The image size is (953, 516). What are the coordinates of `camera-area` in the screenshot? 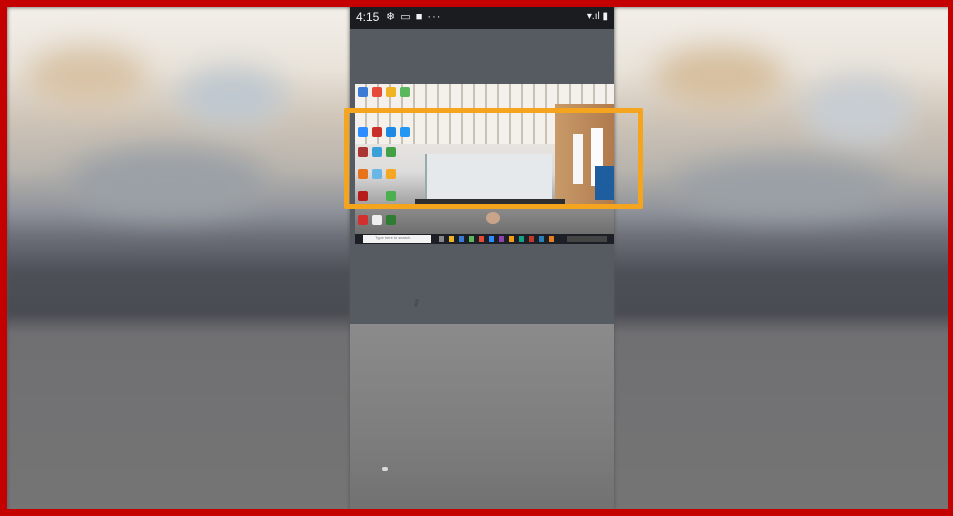 It's located at (482, 416).